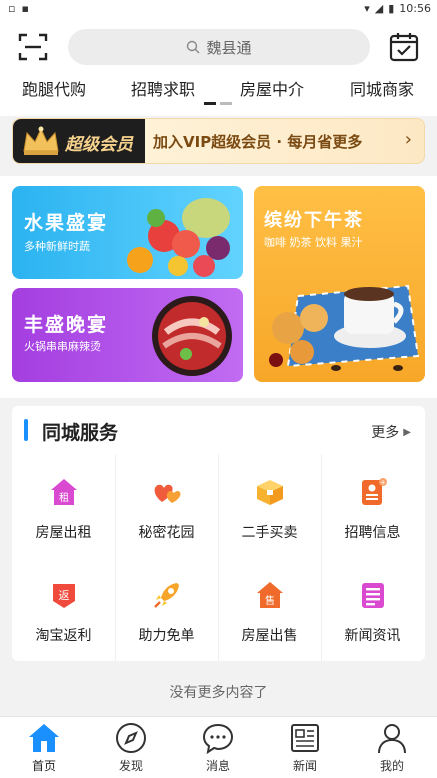  What do you see at coordinates (344, 327) in the screenshot?
I see `coffee-illustration` at bounding box center [344, 327].